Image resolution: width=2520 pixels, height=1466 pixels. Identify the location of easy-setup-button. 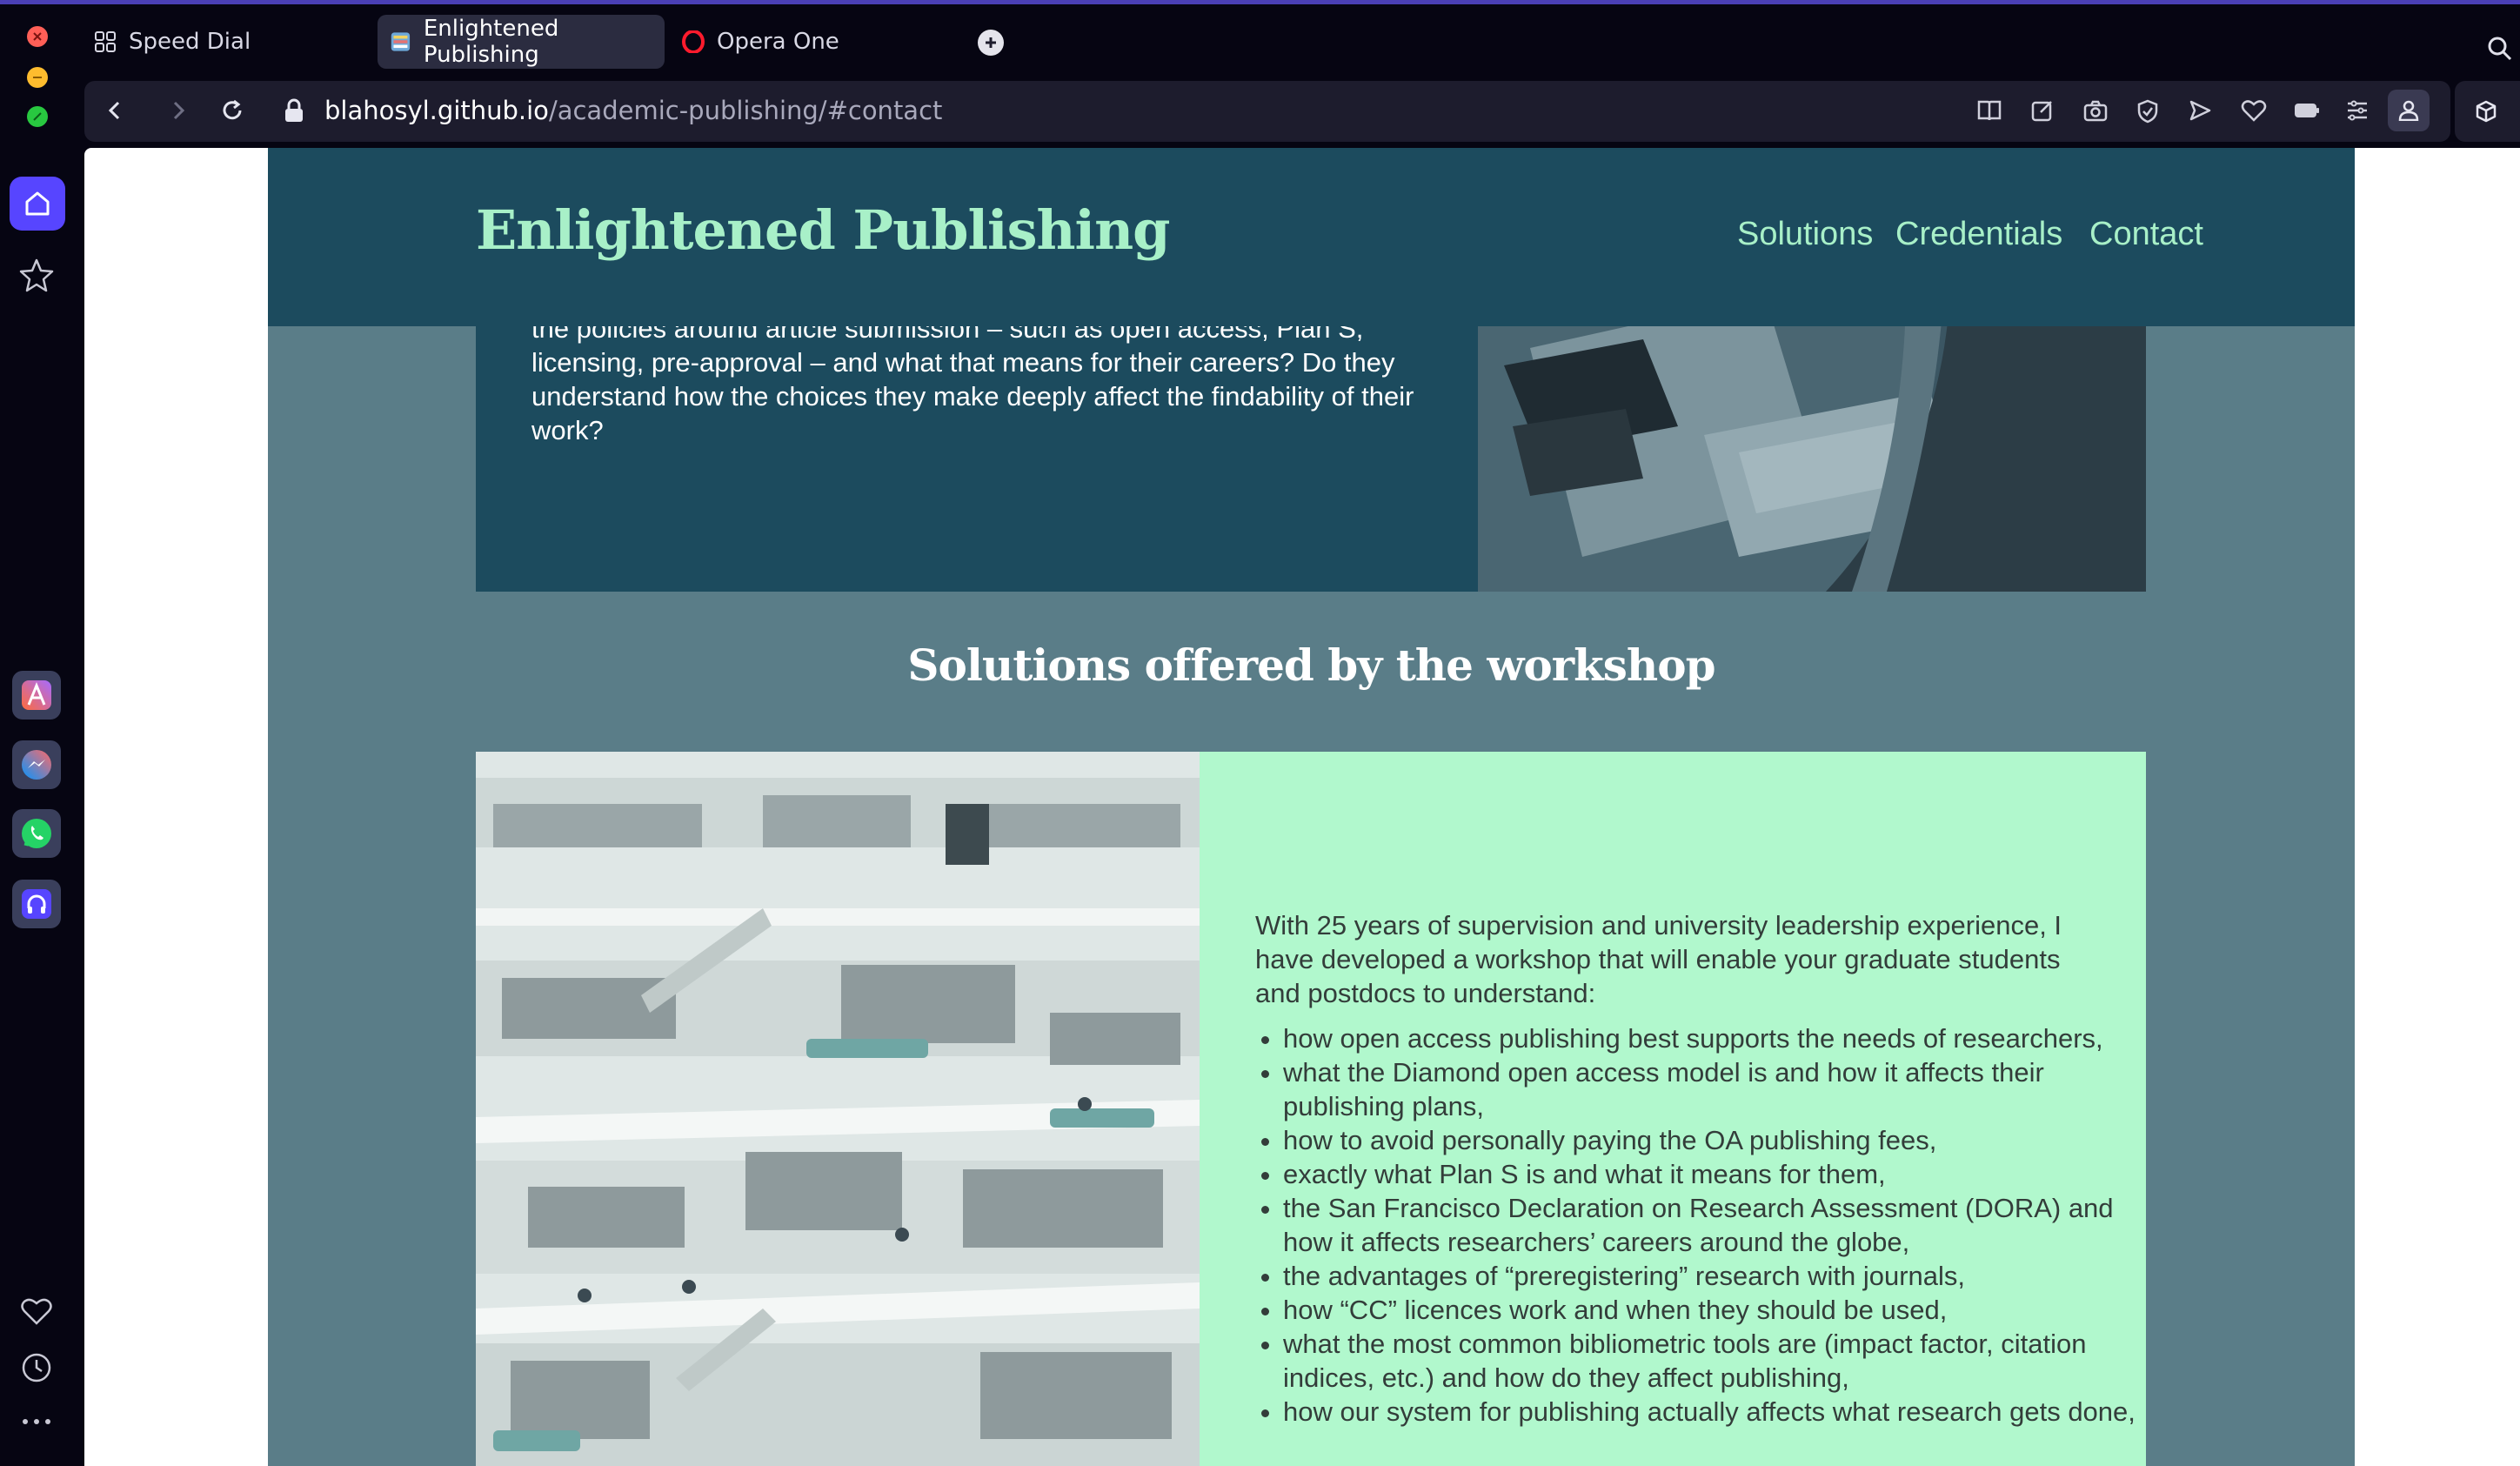
(2357, 110).